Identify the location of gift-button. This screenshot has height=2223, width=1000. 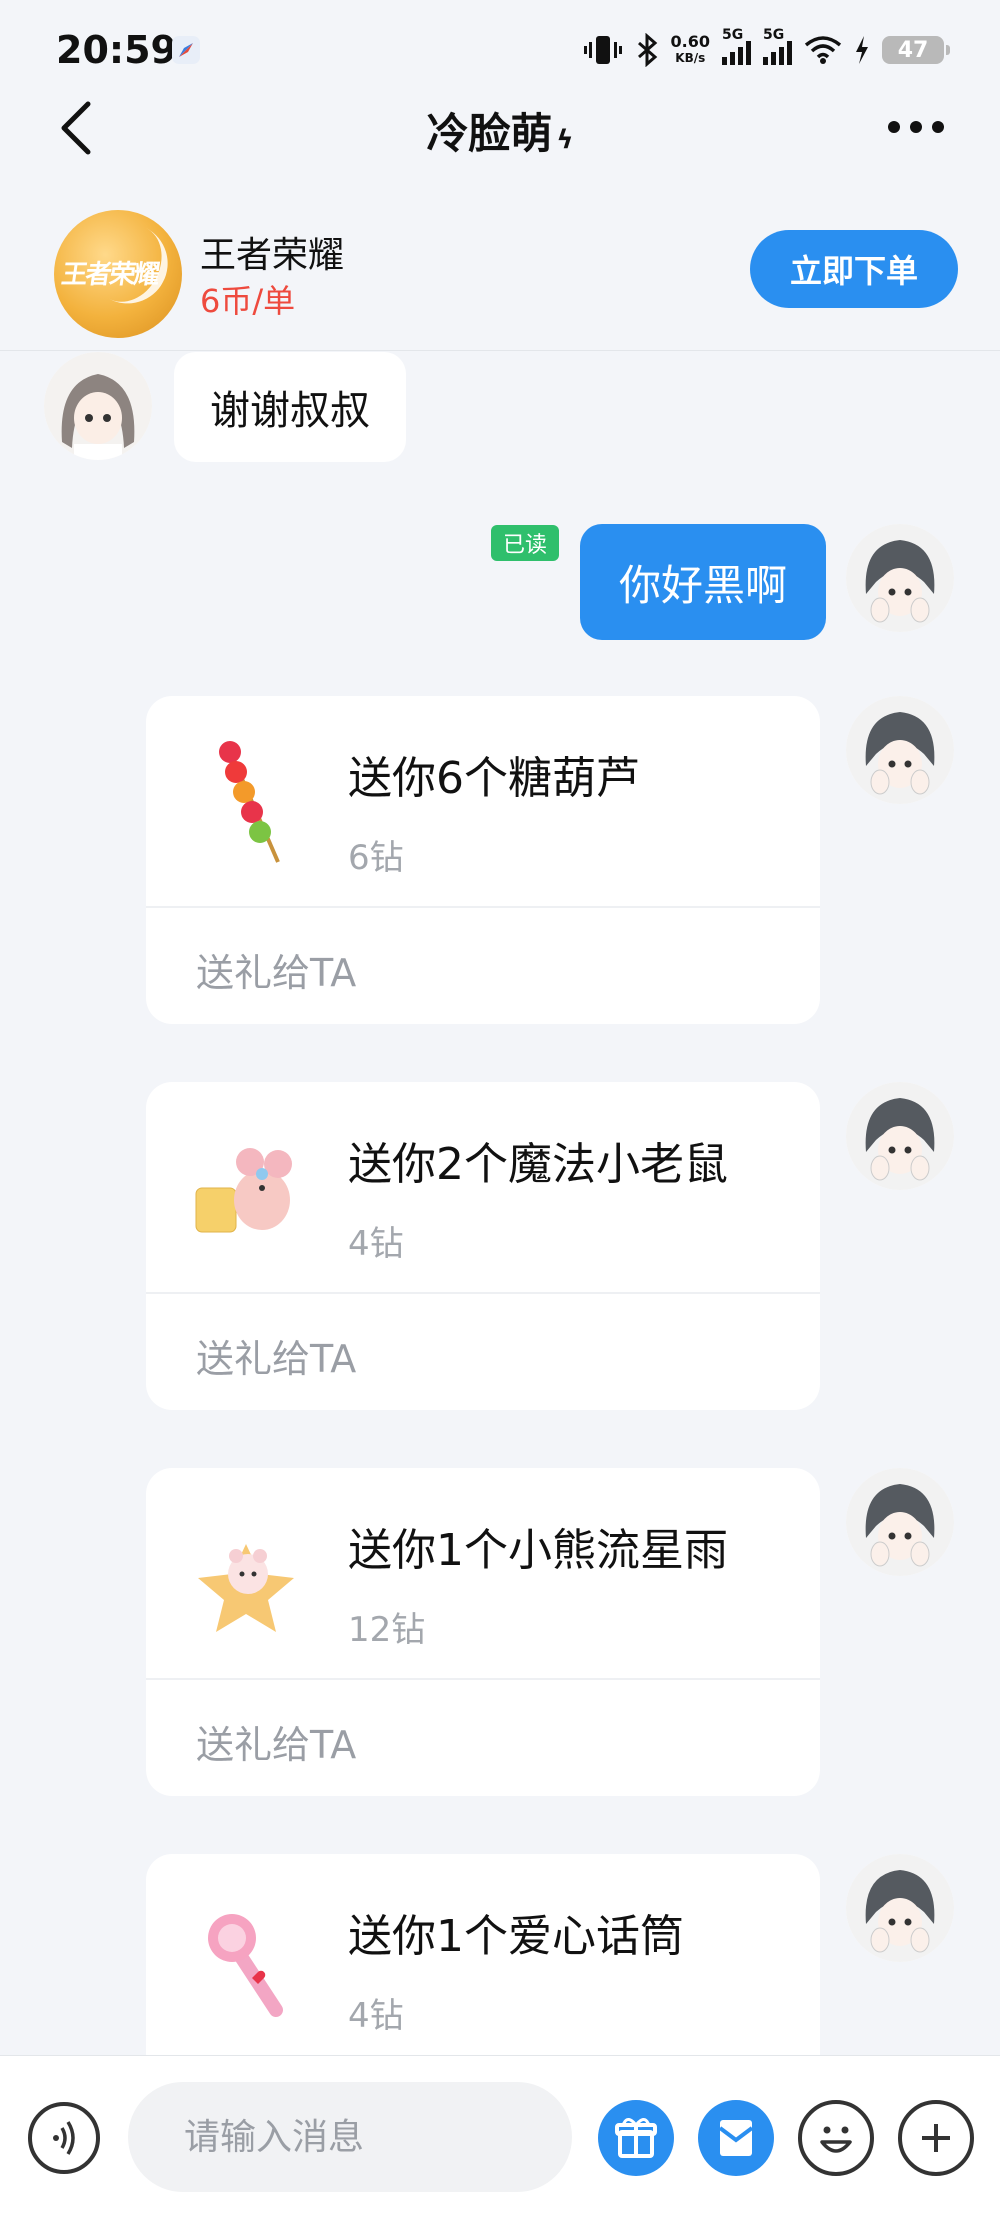
(636, 2138).